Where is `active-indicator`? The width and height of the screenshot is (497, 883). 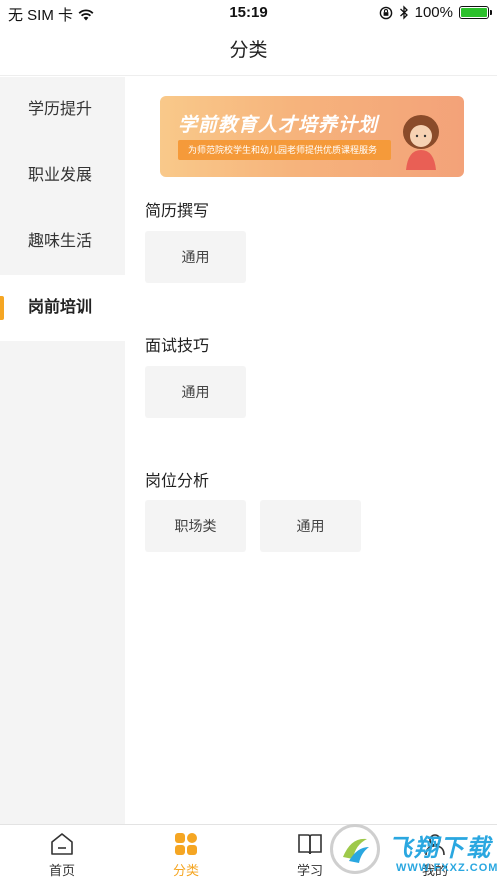 active-indicator is located at coordinates (2, 308).